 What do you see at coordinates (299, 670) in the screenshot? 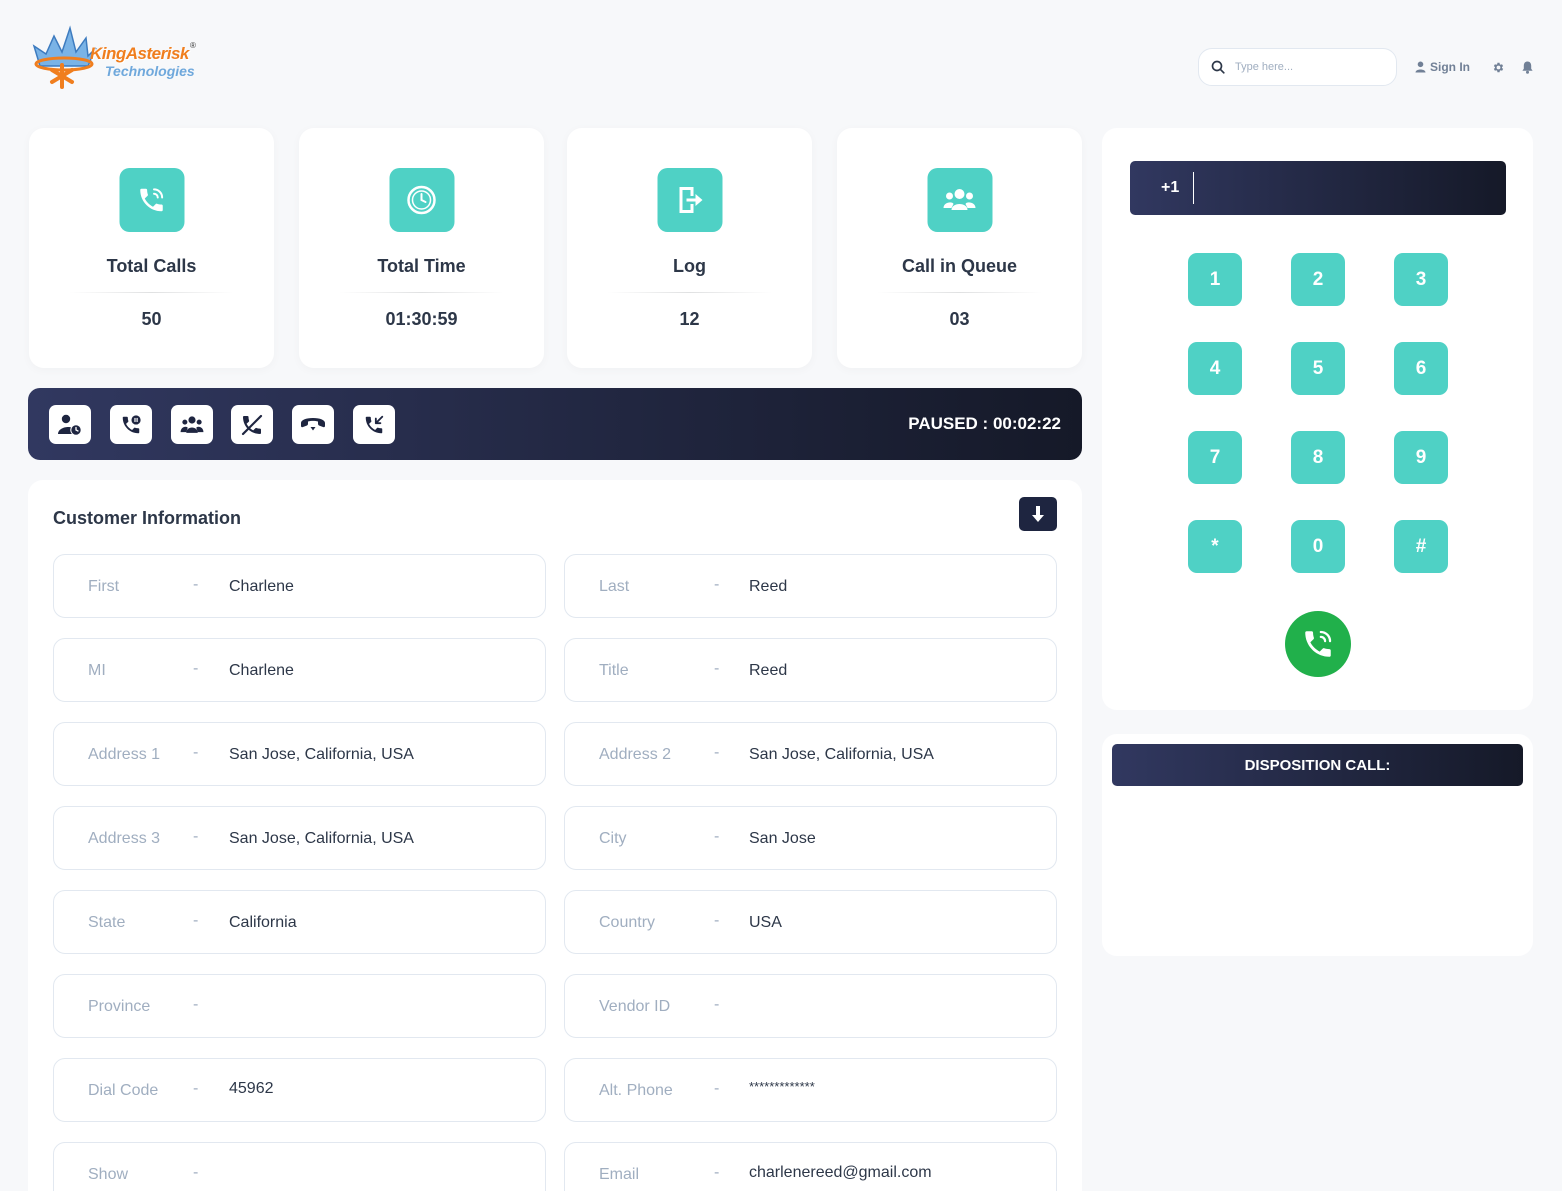
I see `field-middle-initial: MI - Charlene` at bounding box center [299, 670].